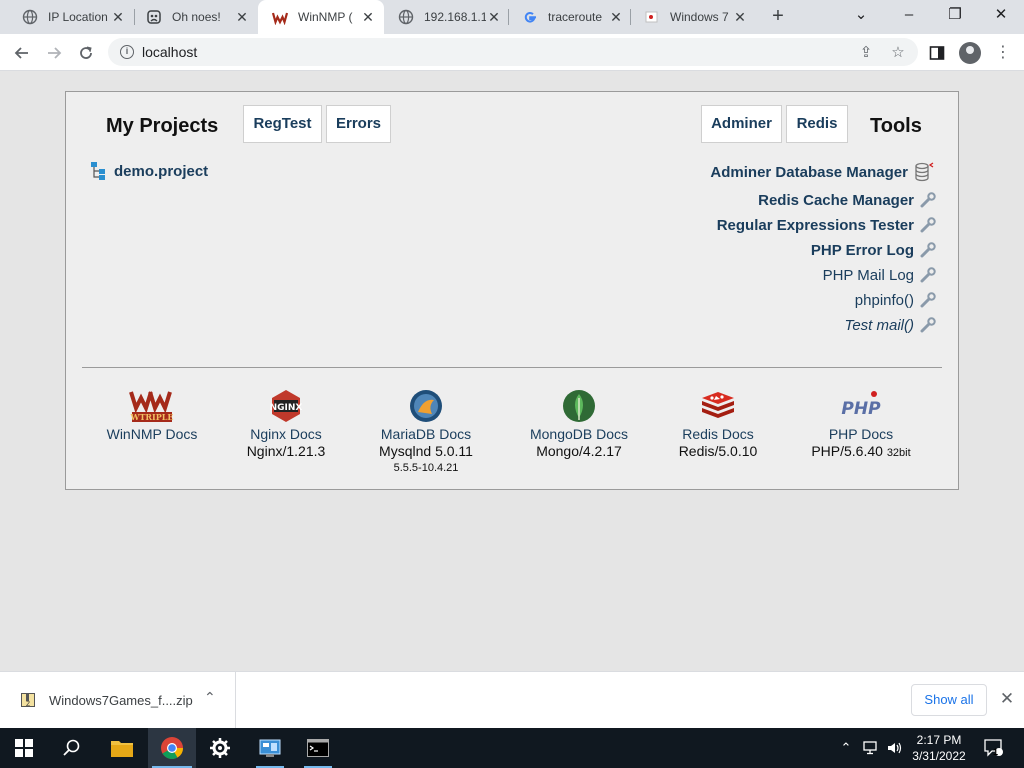 This screenshot has height=768, width=1024. Describe the element at coordinates (871, 748) in the screenshot. I see `network-icon` at that location.